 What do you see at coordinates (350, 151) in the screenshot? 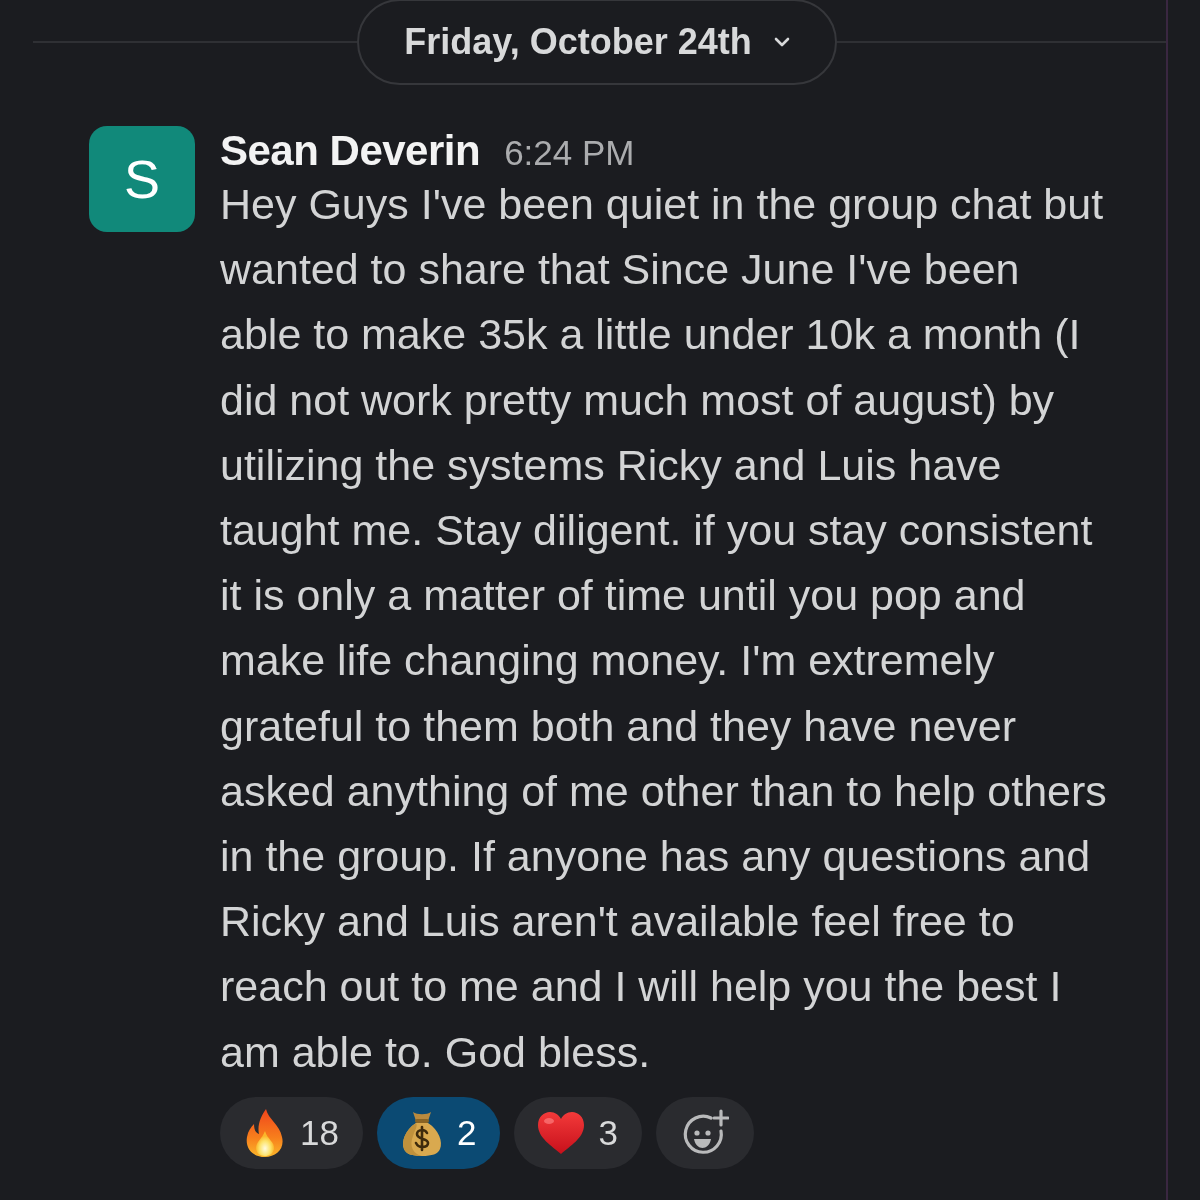
I see `author-name: Sean Deverin` at bounding box center [350, 151].